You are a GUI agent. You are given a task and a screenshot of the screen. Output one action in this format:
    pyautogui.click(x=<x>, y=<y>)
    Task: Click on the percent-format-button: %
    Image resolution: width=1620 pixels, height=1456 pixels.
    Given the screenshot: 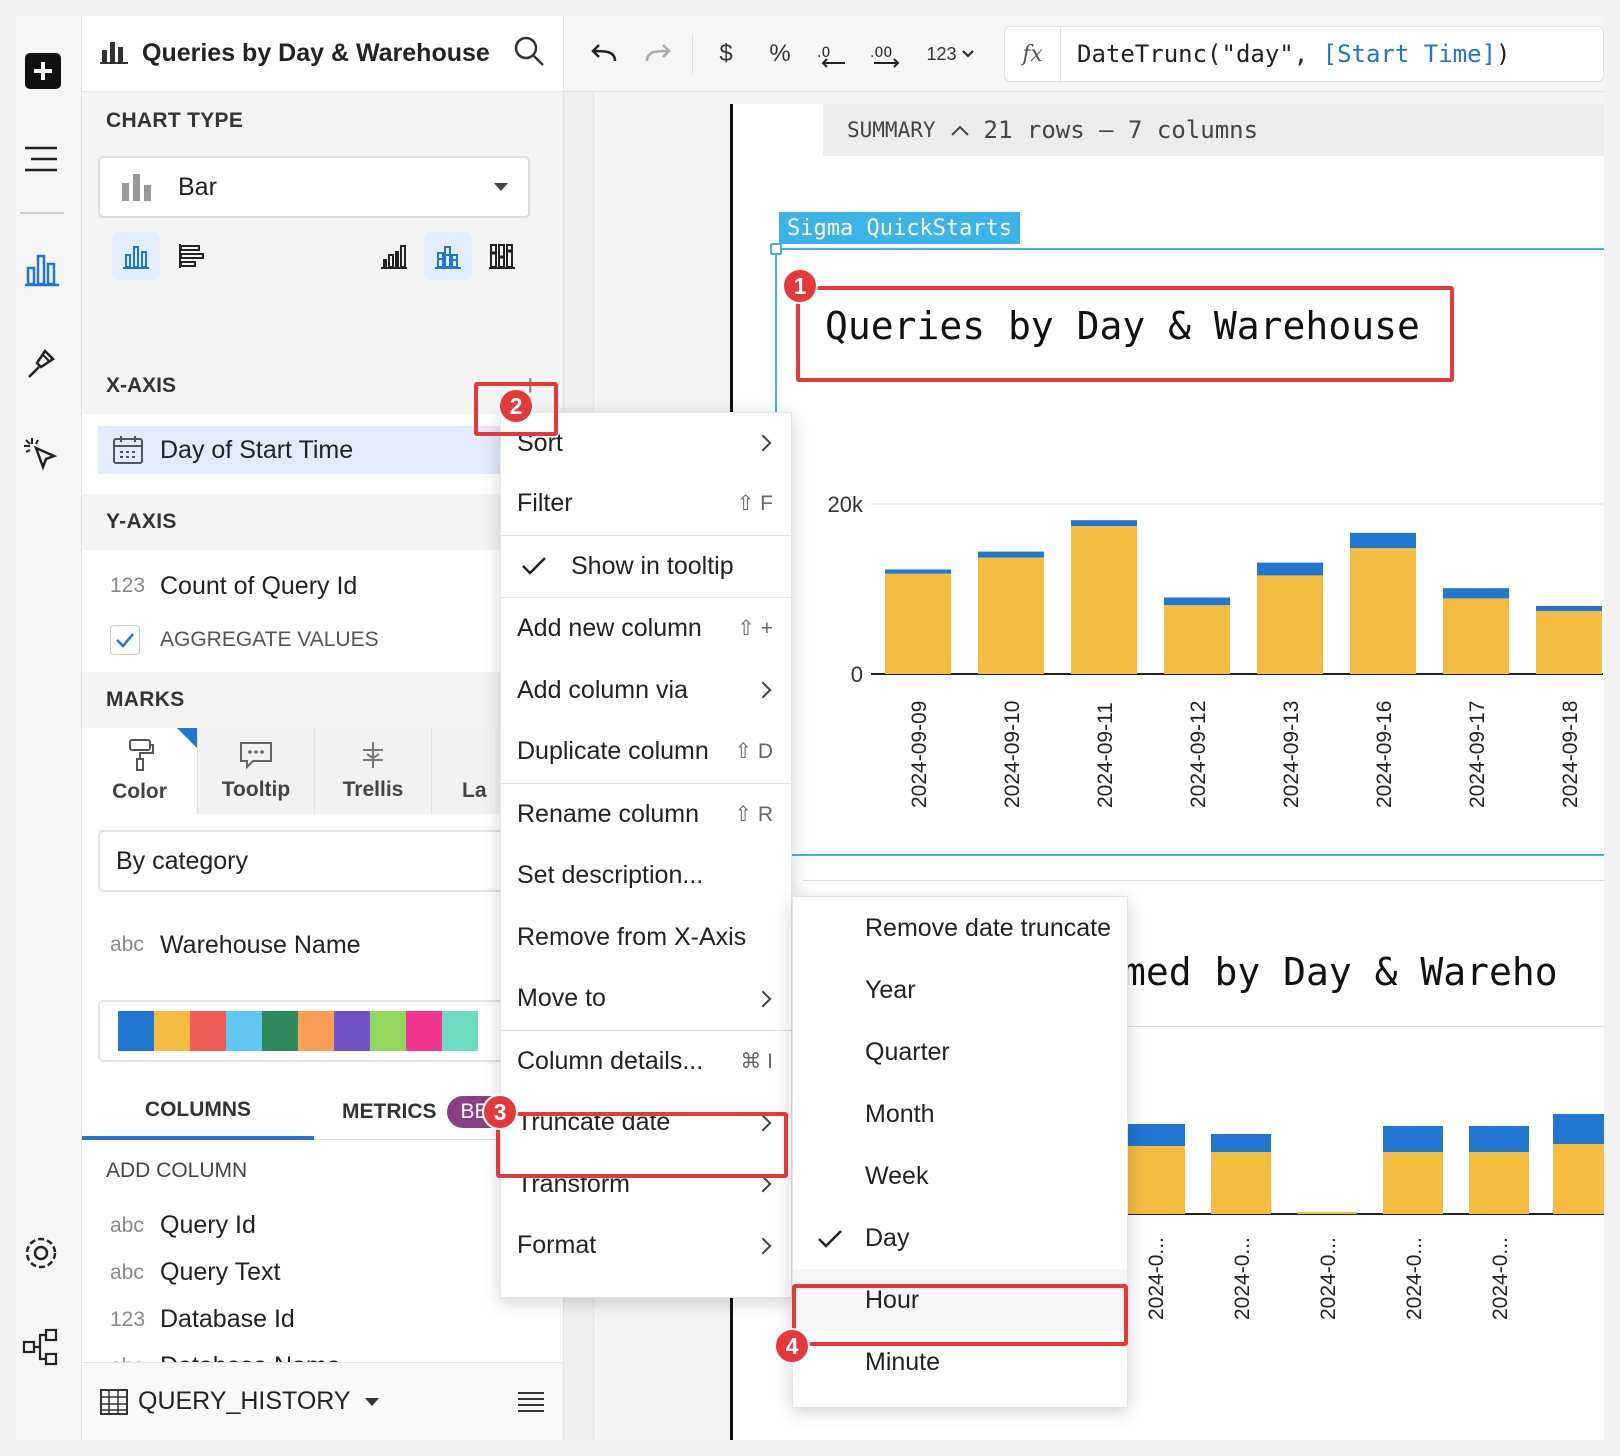 What is the action you would take?
    pyautogui.click(x=780, y=54)
    